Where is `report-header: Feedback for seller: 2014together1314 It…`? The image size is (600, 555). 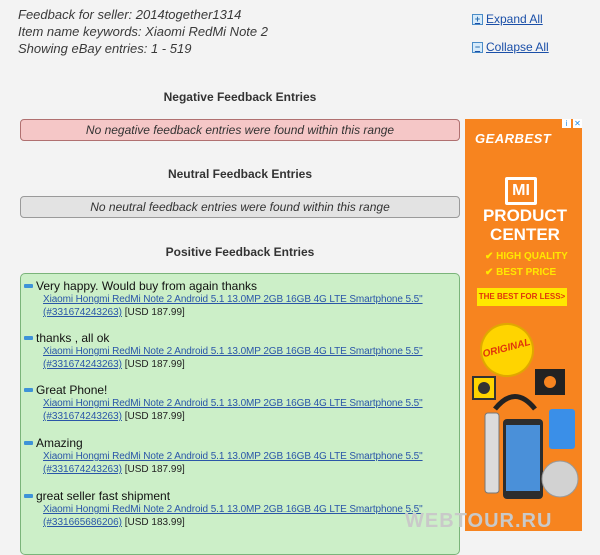 report-header: Feedback for seller: 2014together1314 It… is located at coordinates (143, 31).